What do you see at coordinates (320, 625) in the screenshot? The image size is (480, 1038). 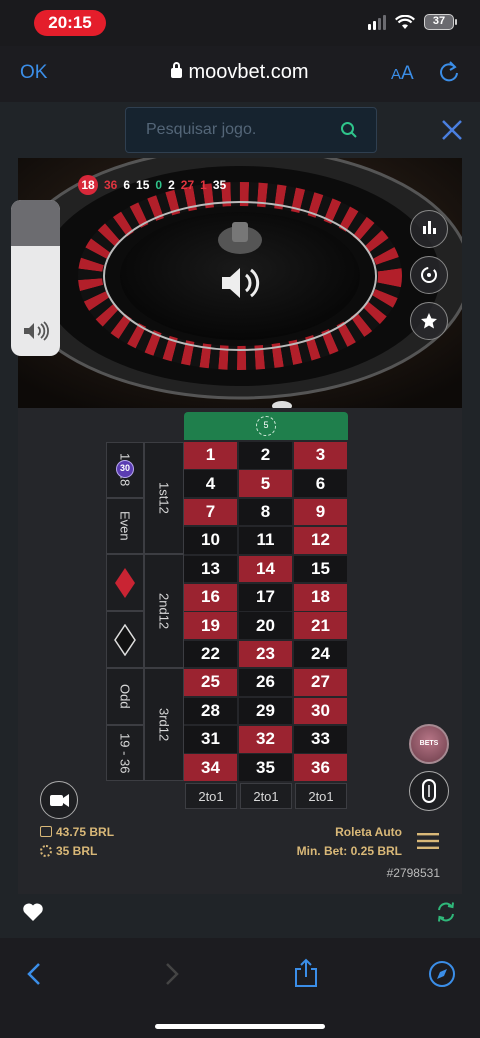 I see `number-cell: 21` at bounding box center [320, 625].